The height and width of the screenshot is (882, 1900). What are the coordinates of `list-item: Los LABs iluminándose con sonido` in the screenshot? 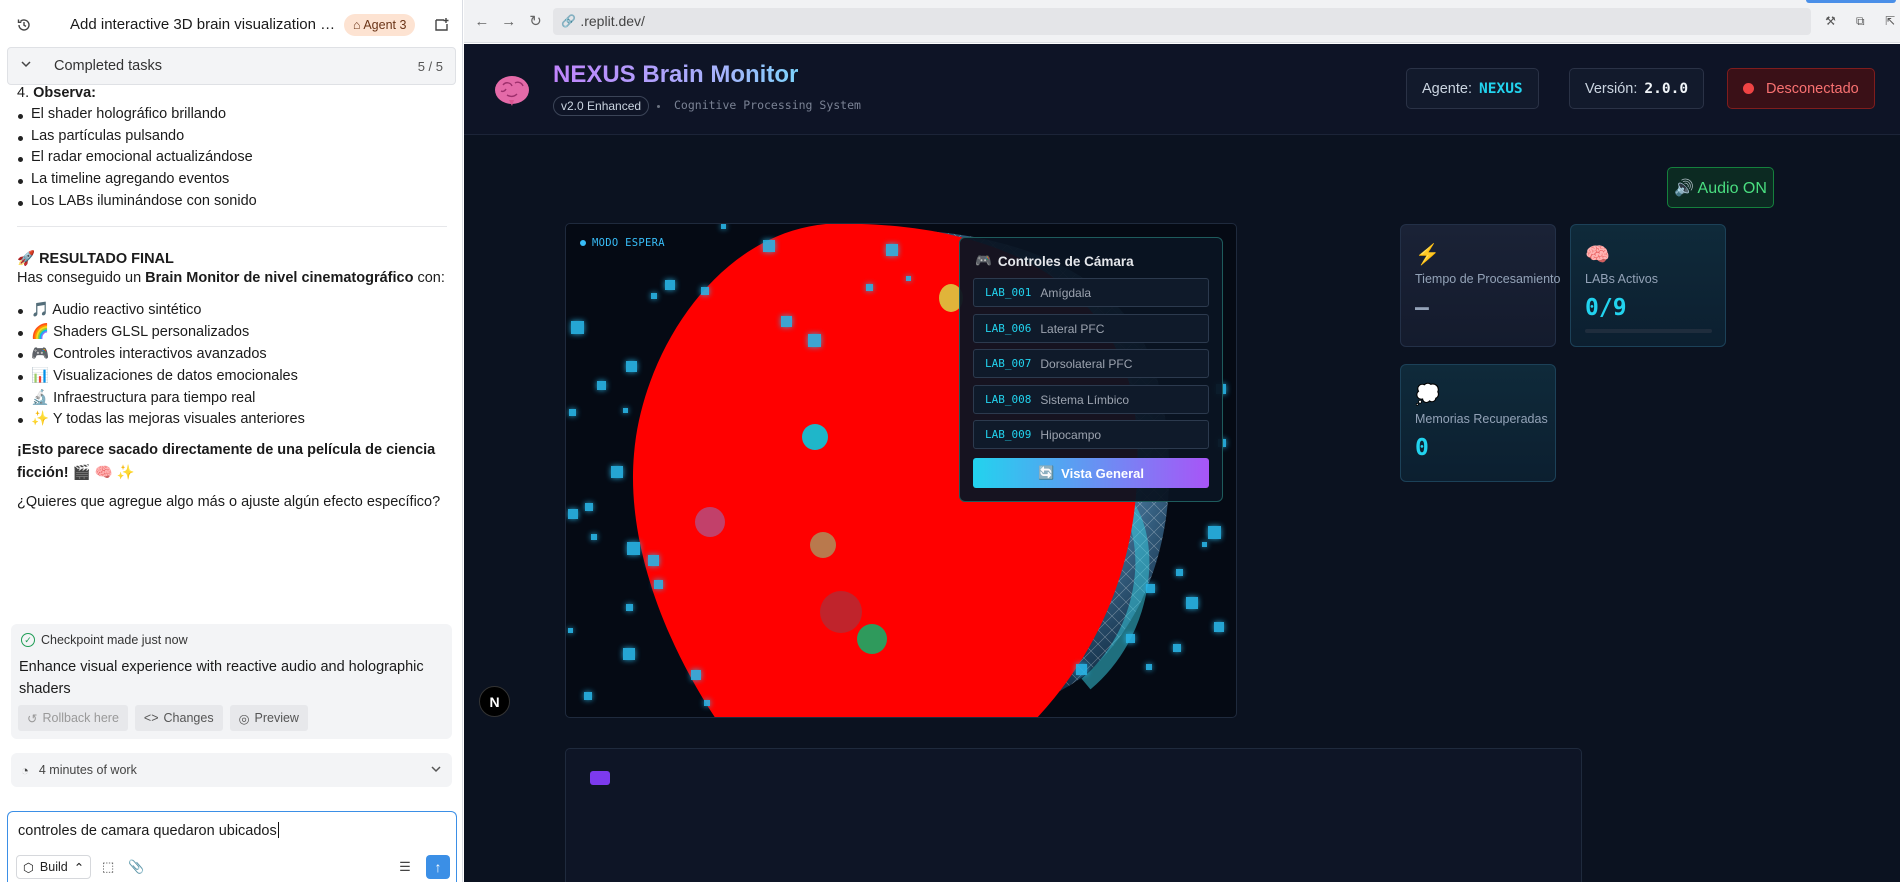 It's located at (137, 201).